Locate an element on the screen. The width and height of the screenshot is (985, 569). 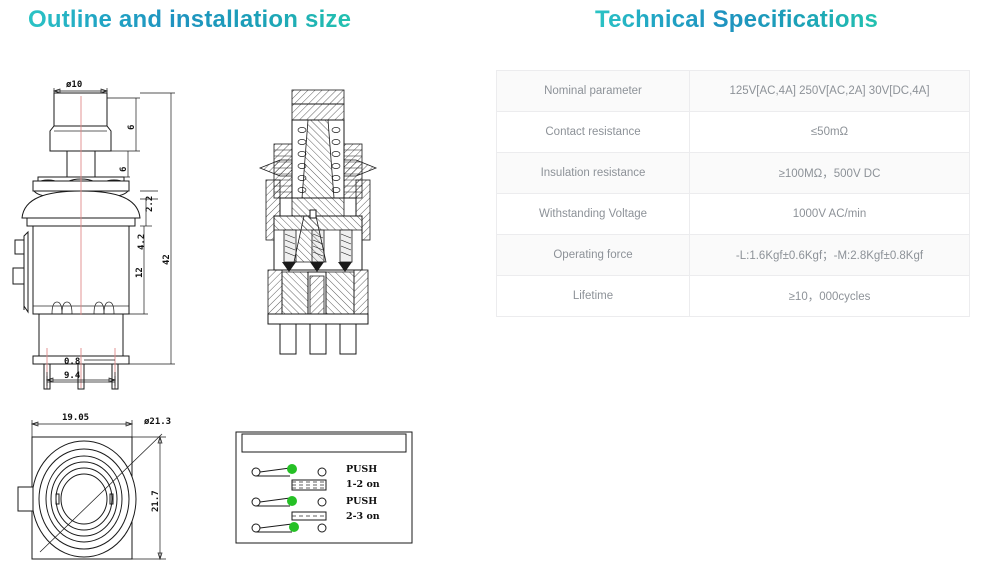
section-terminal-pins is located at coordinates (318, 339).